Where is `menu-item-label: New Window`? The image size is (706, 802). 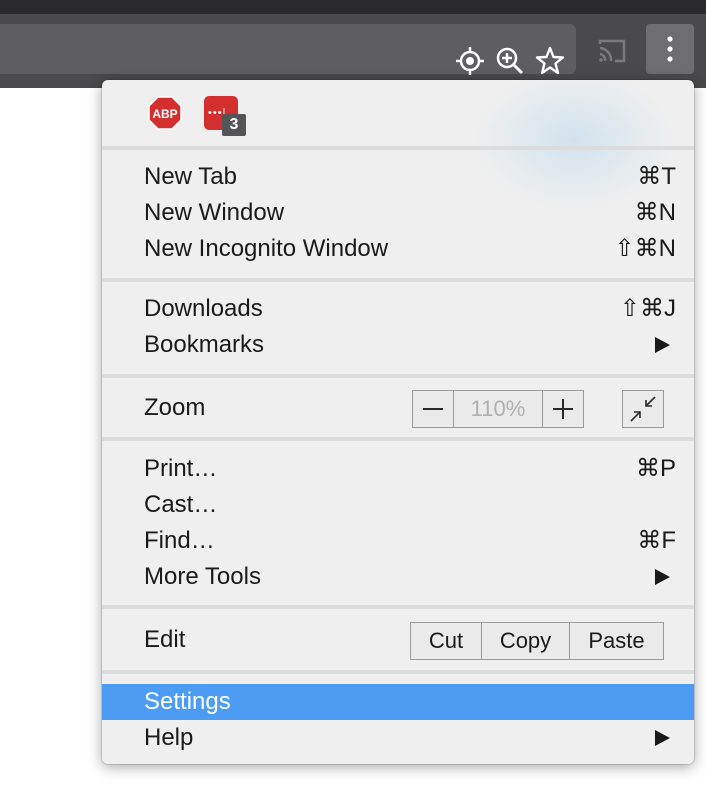
menu-item-label: New Window is located at coordinates (214, 212).